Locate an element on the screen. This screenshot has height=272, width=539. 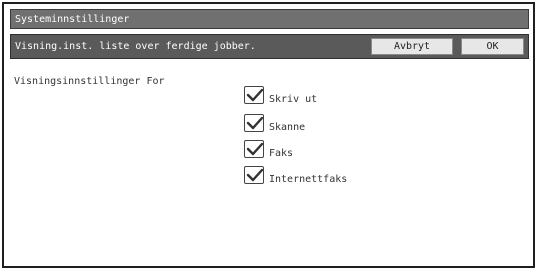
ok-button-label: OK is located at coordinates (492, 46).